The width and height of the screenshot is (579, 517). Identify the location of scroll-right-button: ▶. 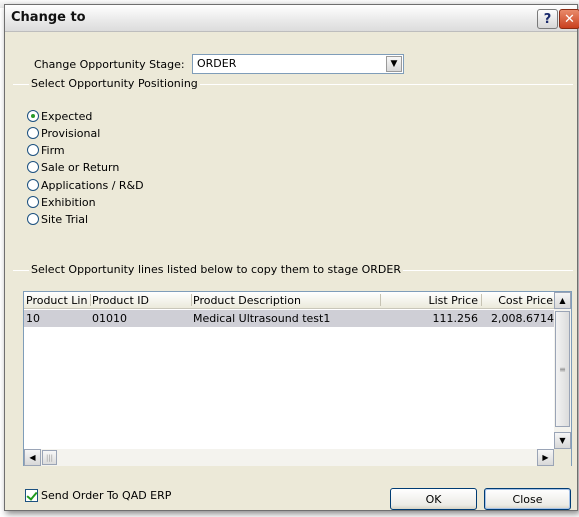
(545, 457).